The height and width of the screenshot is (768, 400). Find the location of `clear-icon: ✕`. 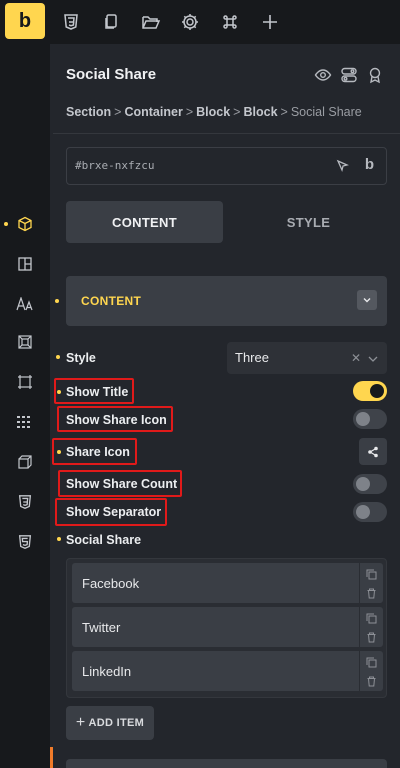

clear-icon: ✕ is located at coordinates (356, 358).